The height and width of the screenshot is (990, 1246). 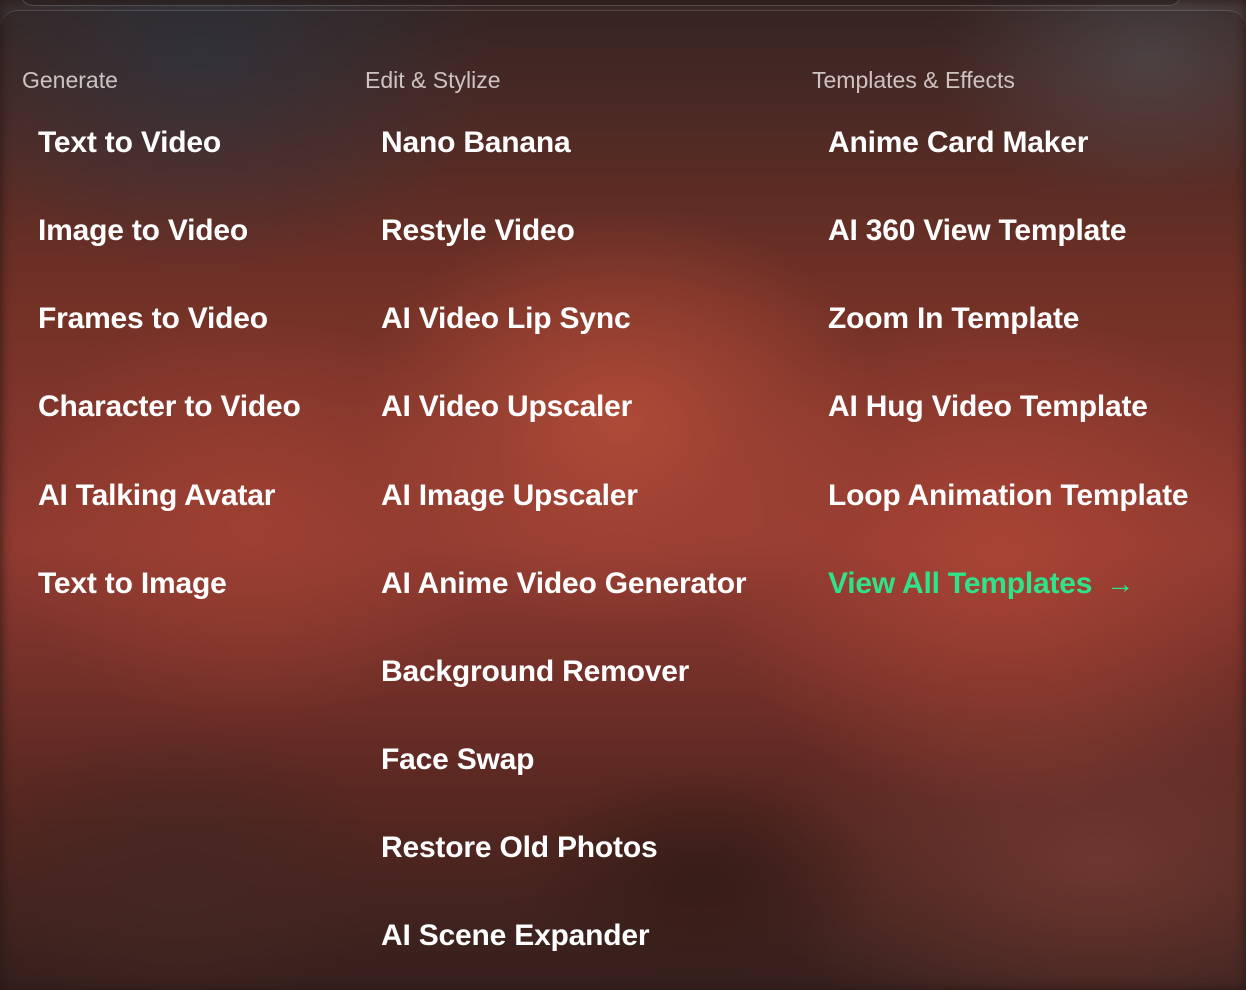 What do you see at coordinates (506, 319) in the screenshot?
I see `menu-item-ai-video-lip-sync: AI Video Lip Sync` at bounding box center [506, 319].